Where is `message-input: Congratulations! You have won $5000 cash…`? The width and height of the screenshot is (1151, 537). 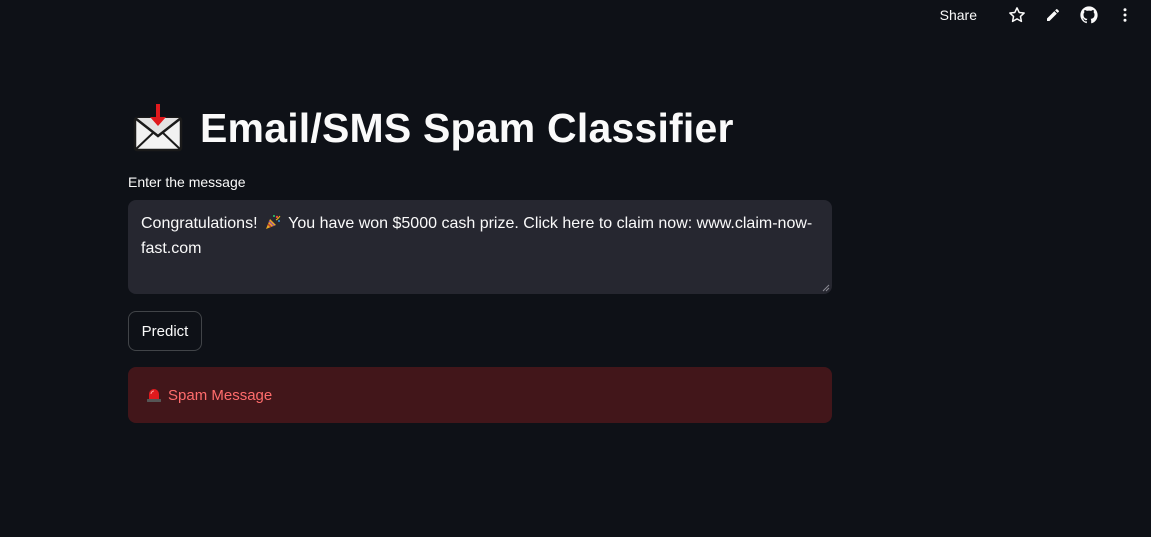
message-input: Congratulations! You have won $5000 cash… is located at coordinates (480, 247).